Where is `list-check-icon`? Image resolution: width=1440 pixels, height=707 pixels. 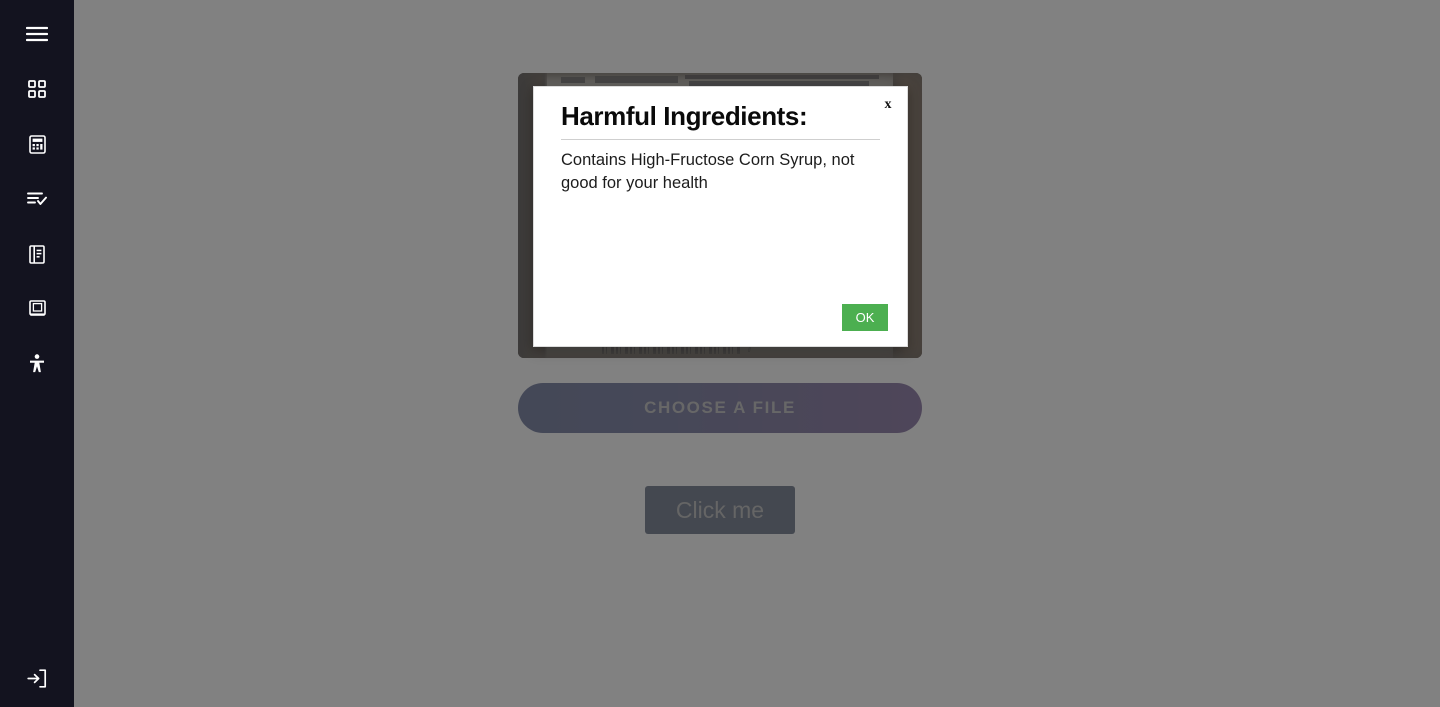
list-check-icon is located at coordinates (37, 199).